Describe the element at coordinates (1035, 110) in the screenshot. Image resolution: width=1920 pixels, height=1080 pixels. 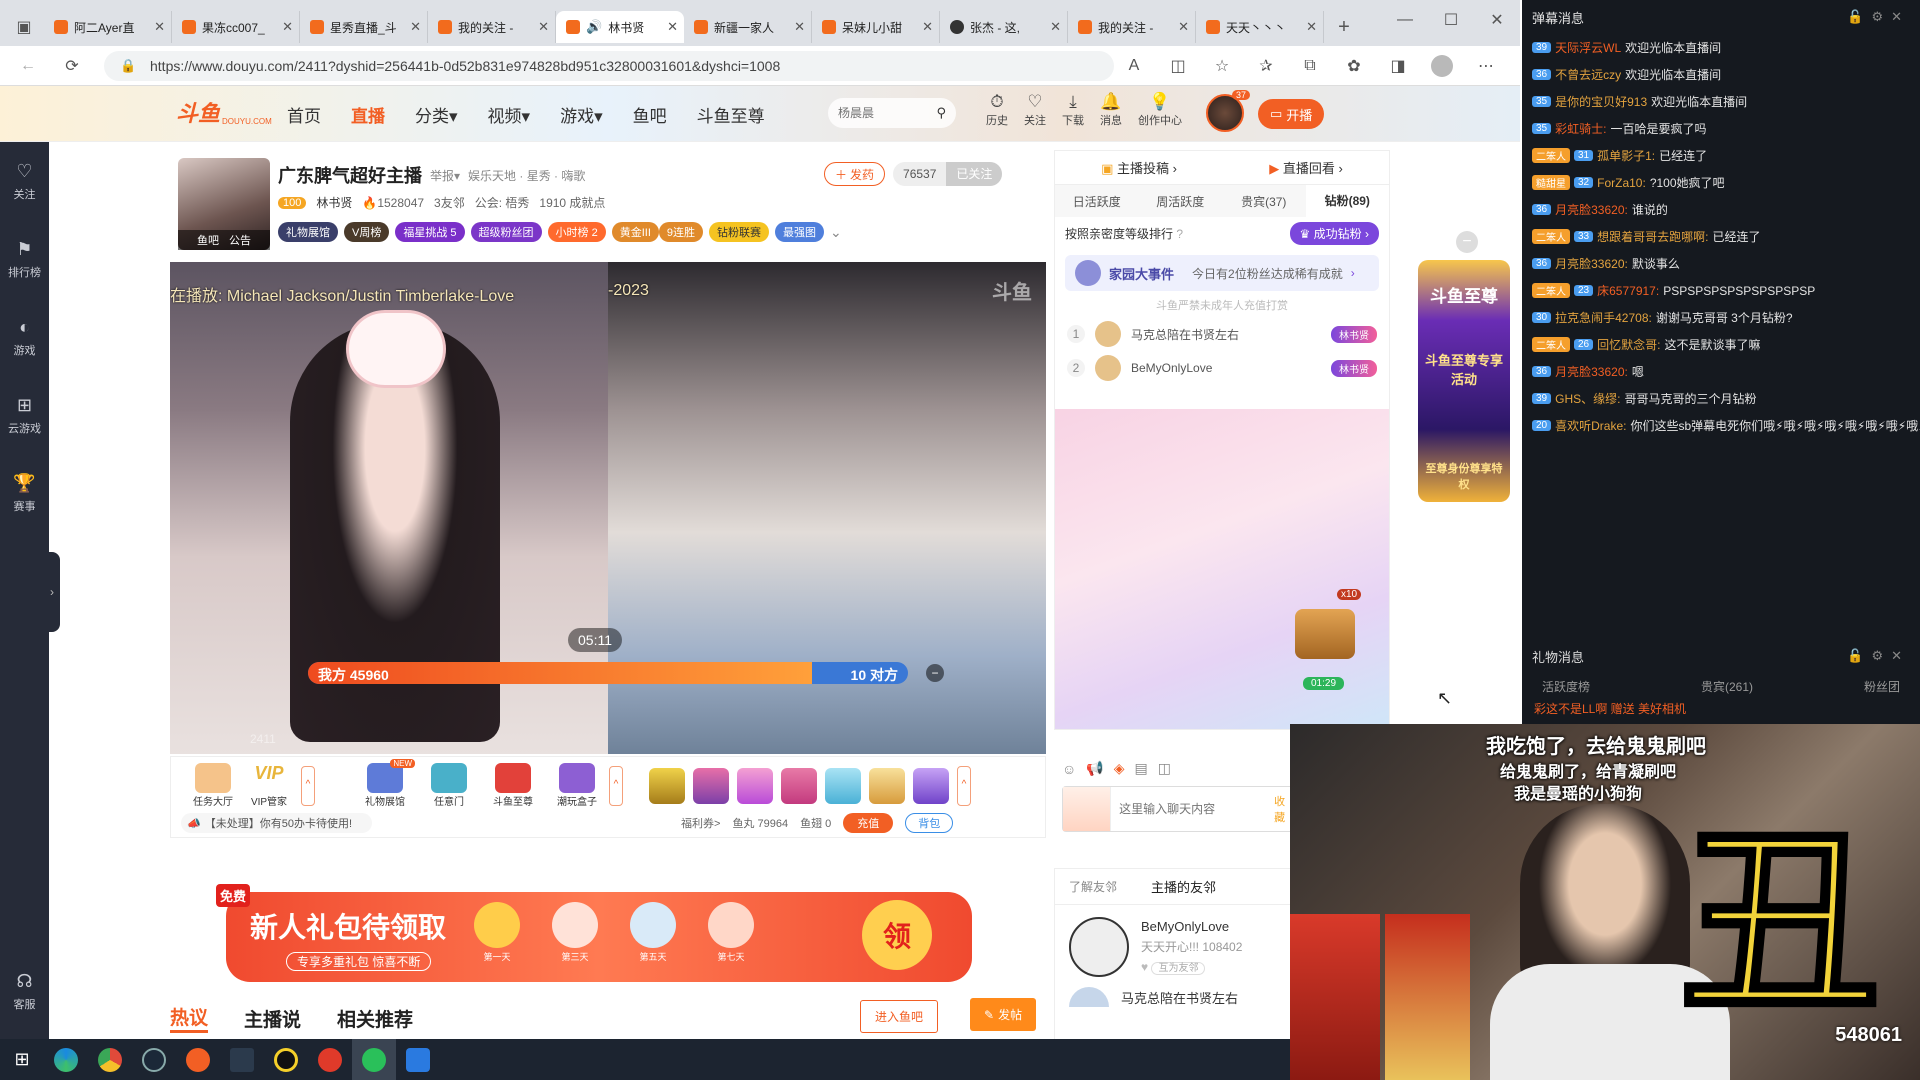
I see `follow-icon: ♡ 关注` at that location.